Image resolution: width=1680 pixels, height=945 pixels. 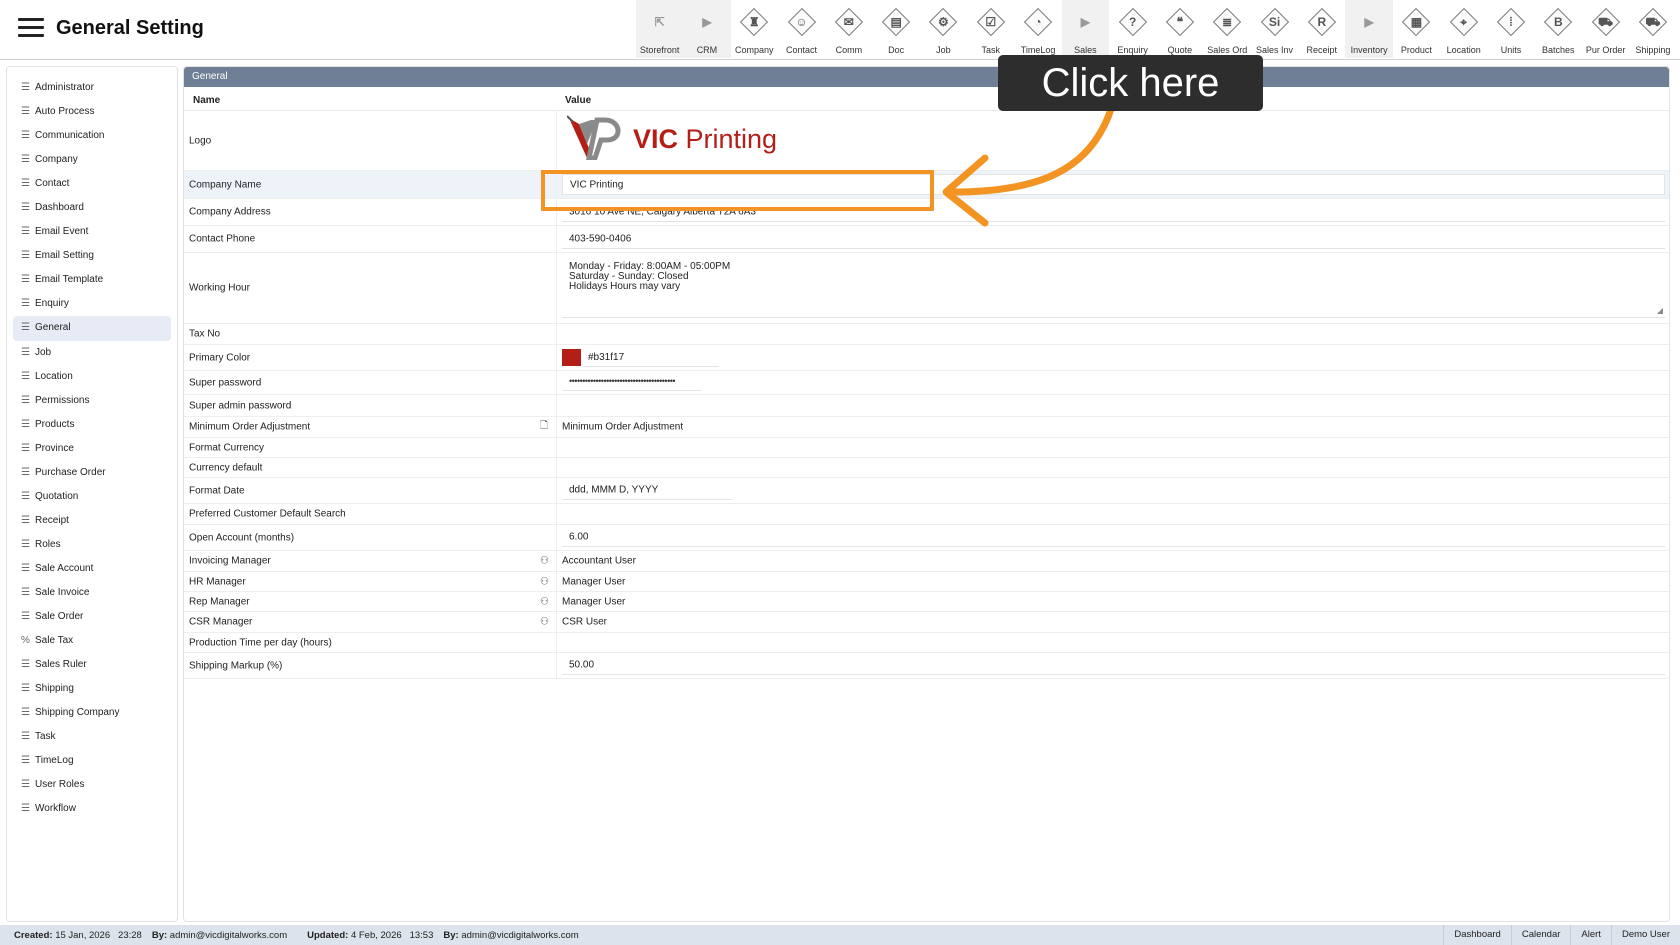 What do you see at coordinates (92, 689) in the screenshot?
I see `sidebar-item-shipping: ☰ Shipping` at bounding box center [92, 689].